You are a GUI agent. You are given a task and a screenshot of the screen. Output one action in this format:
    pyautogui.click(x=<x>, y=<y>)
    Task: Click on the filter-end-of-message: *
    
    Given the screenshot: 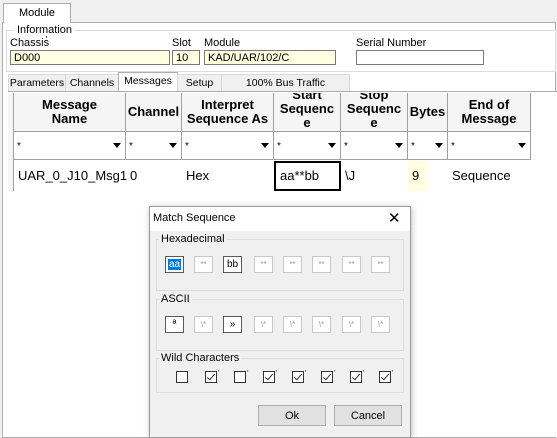 What is the action you would take?
    pyautogui.click(x=489, y=146)
    